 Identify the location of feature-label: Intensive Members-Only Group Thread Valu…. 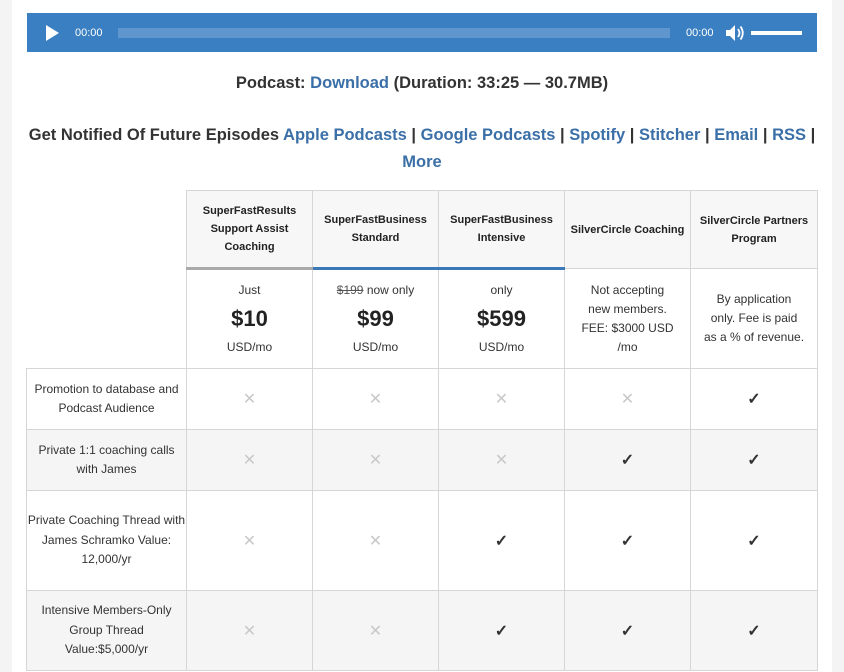
(106, 630).